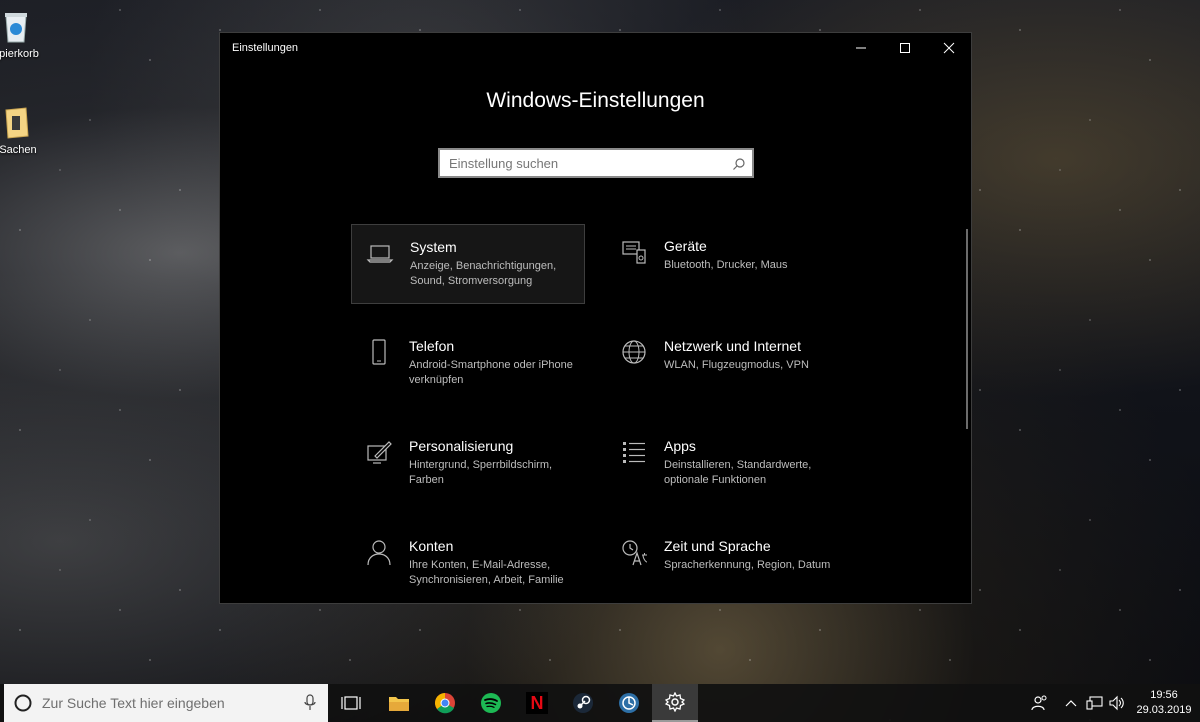 The width and height of the screenshot is (1200, 722). Describe the element at coordinates (18, 122) in the screenshot. I see `folder-icon` at that location.